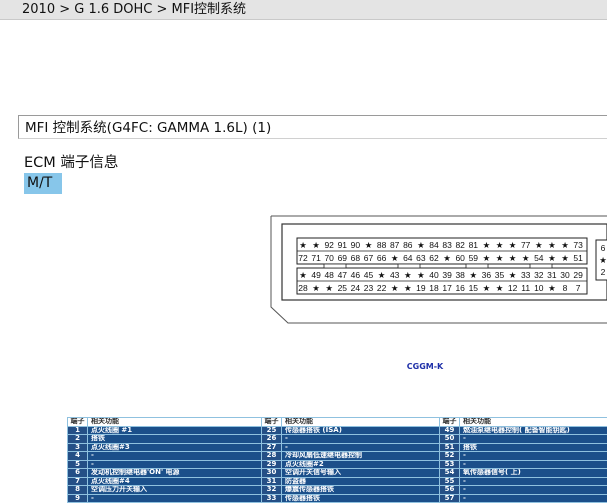 The height and width of the screenshot is (504, 607). Describe the element at coordinates (449, 464) in the screenshot. I see `terminal-number: 53` at that location.